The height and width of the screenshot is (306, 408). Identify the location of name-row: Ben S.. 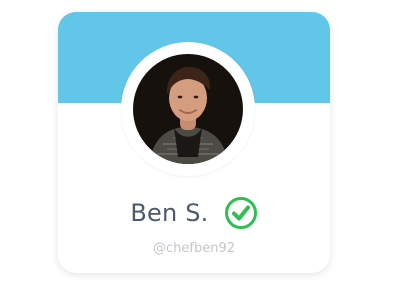
(194, 213).